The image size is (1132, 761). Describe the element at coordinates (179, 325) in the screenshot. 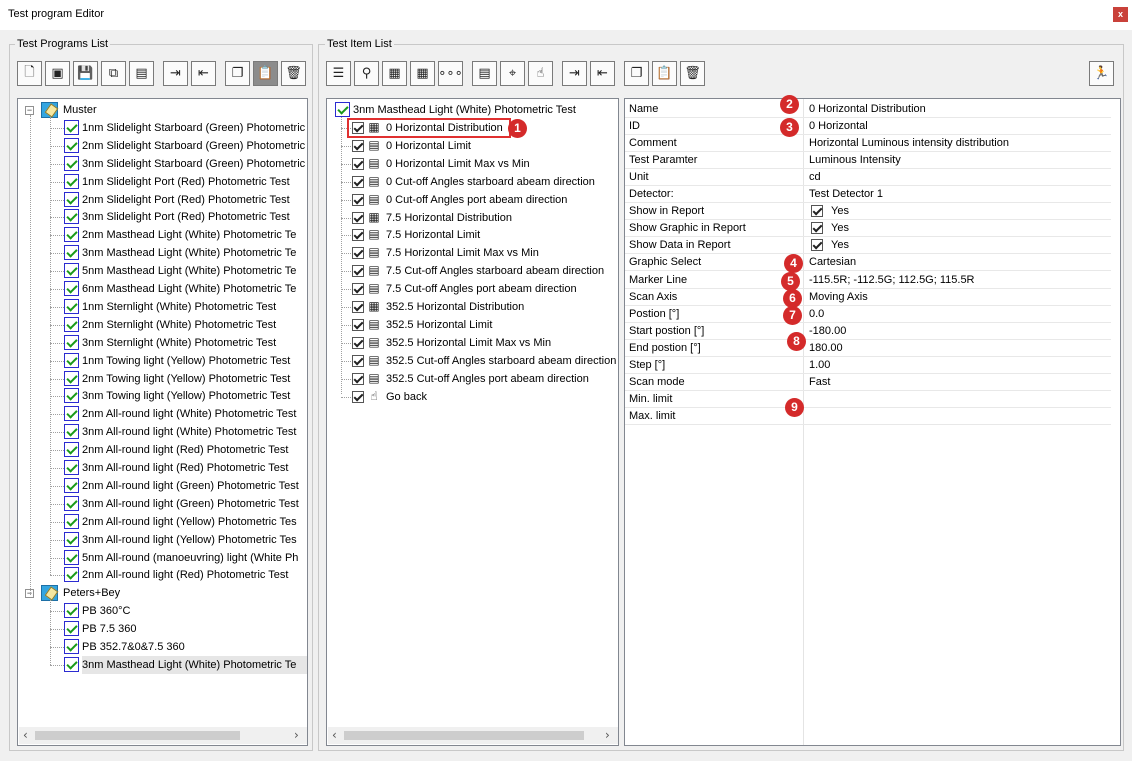

I see `program-item: 2nm Sternlight (White) Photometric Test` at that location.